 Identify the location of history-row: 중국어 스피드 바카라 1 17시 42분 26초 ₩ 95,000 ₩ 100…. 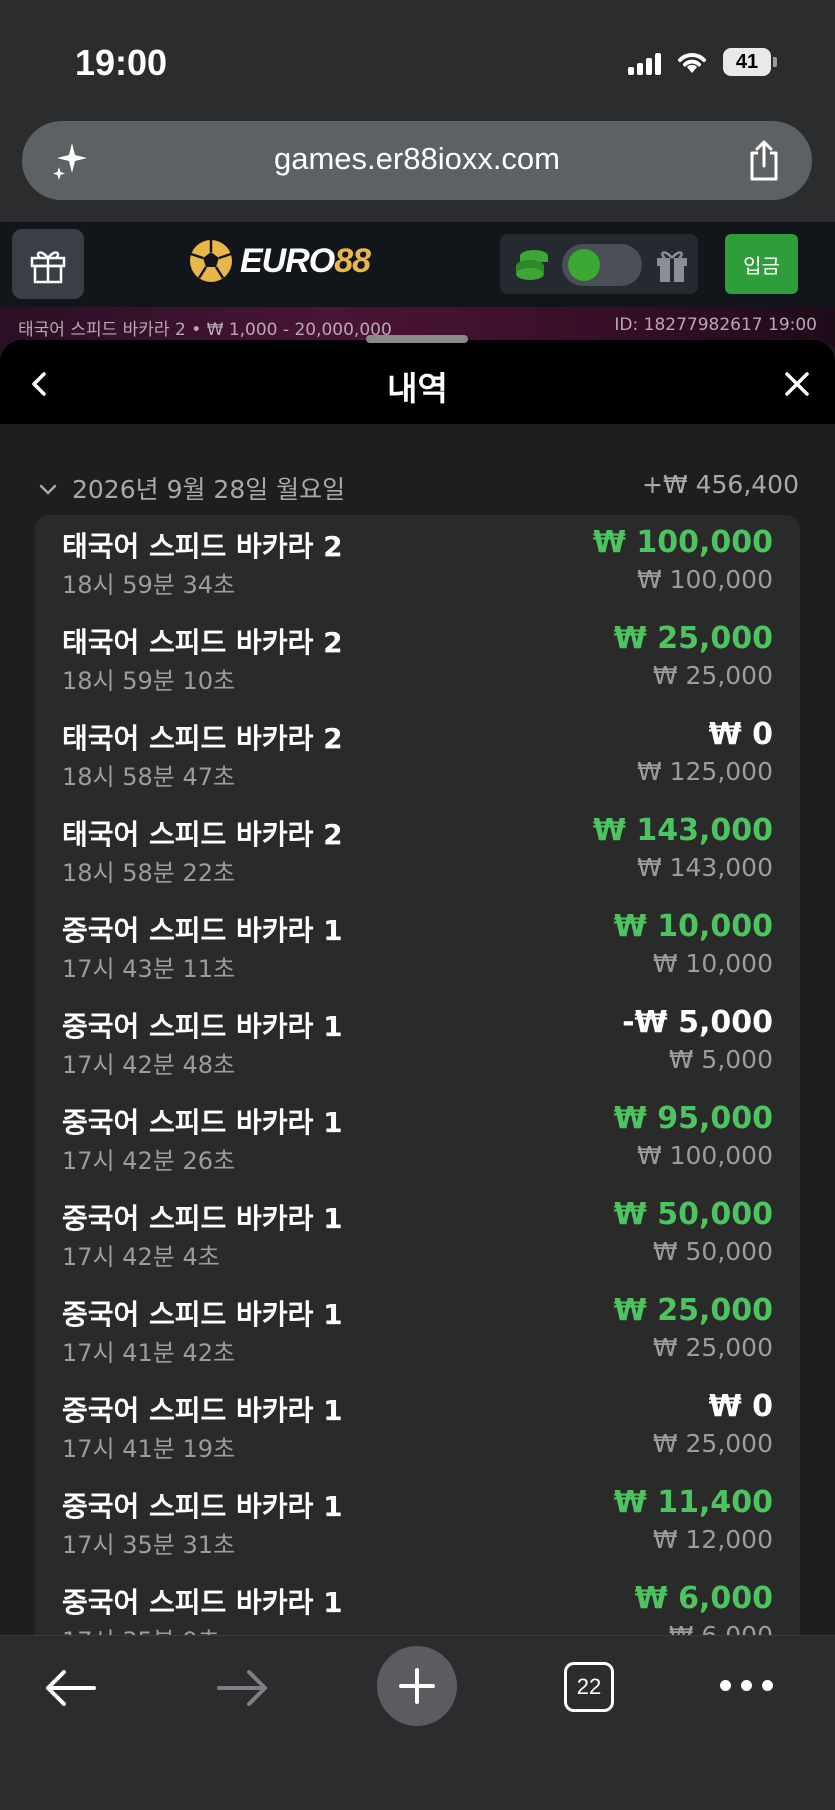
(417, 1139).